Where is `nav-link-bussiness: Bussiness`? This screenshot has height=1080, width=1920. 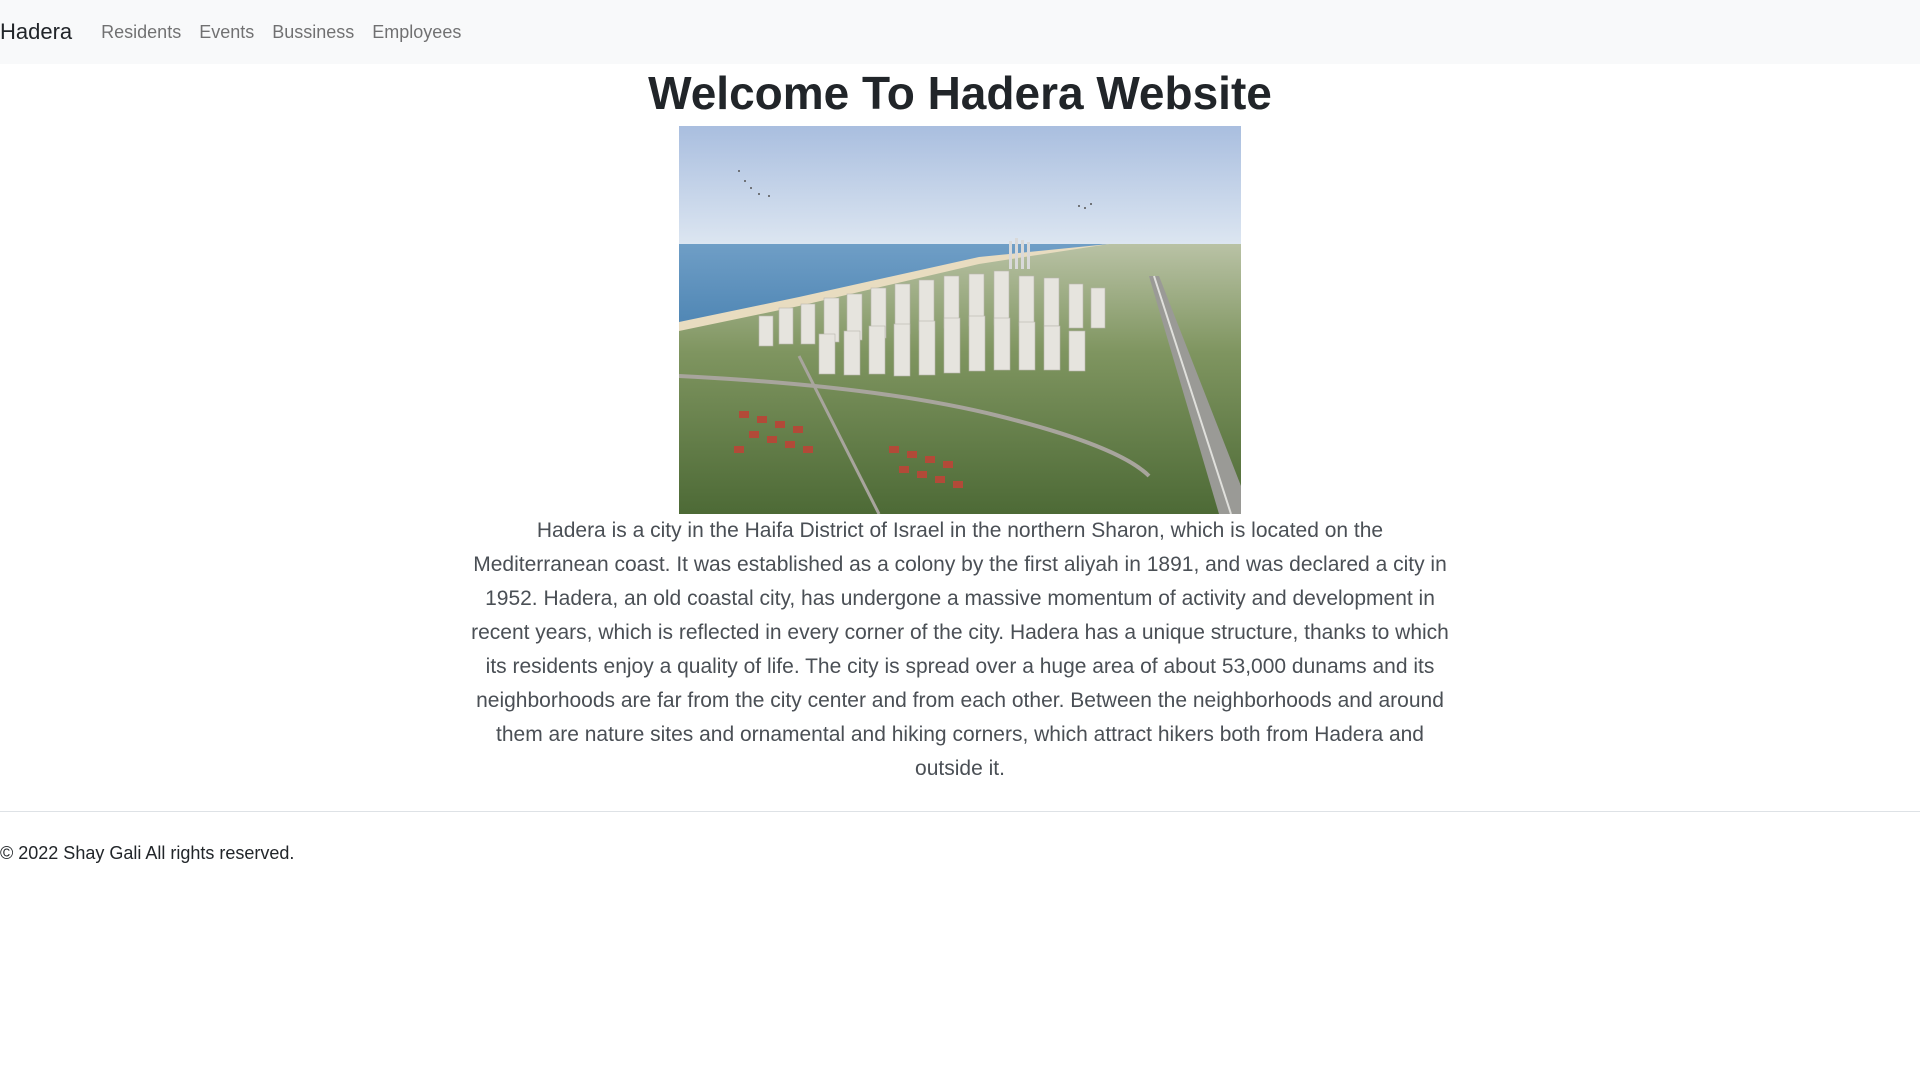 nav-link-bussiness: Bussiness is located at coordinates (313, 32).